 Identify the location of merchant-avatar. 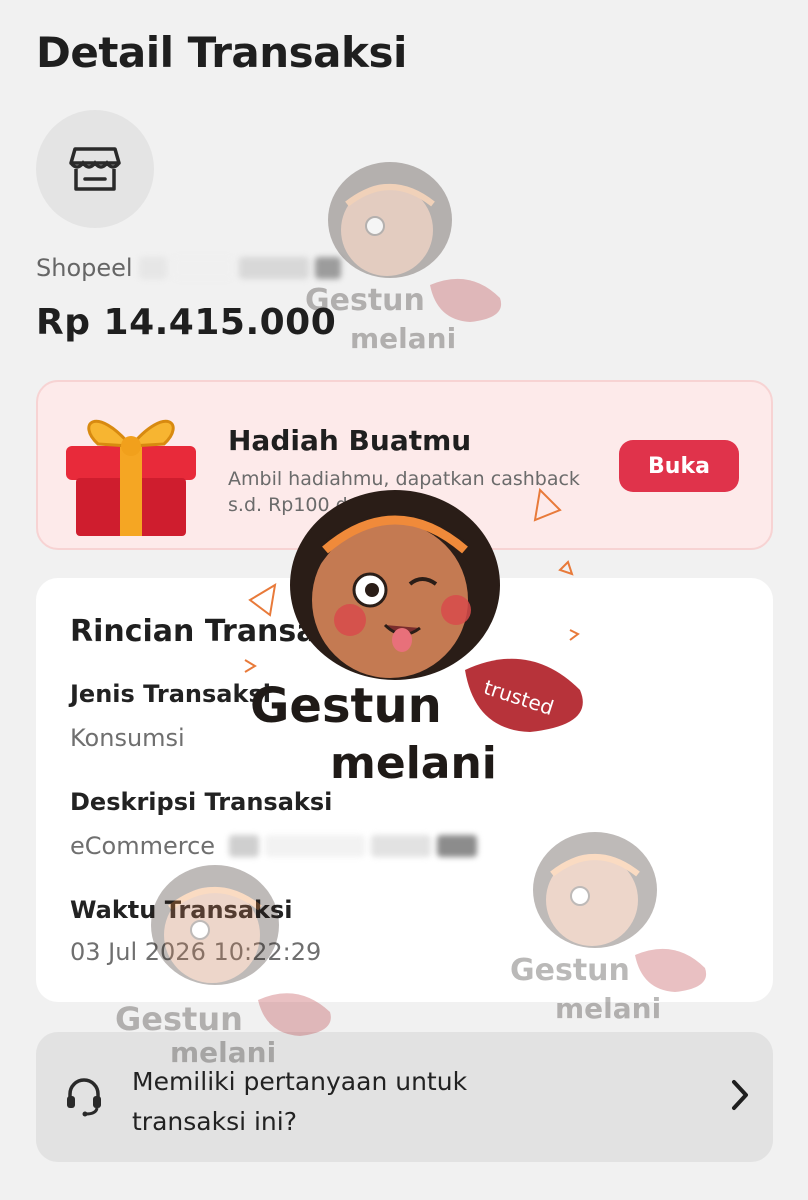
(95, 169).